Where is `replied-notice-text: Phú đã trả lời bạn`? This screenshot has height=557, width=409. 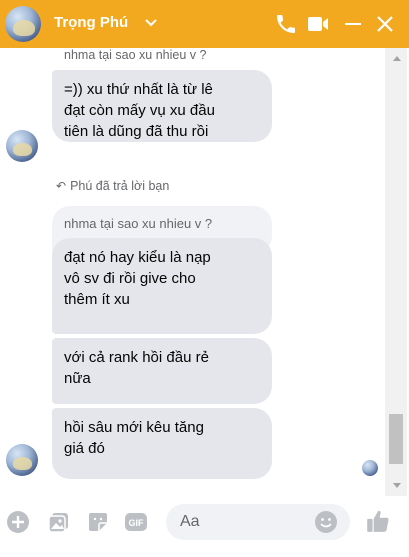
replied-notice-text: Phú đã trả lời bạn is located at coordinates (120, 186).